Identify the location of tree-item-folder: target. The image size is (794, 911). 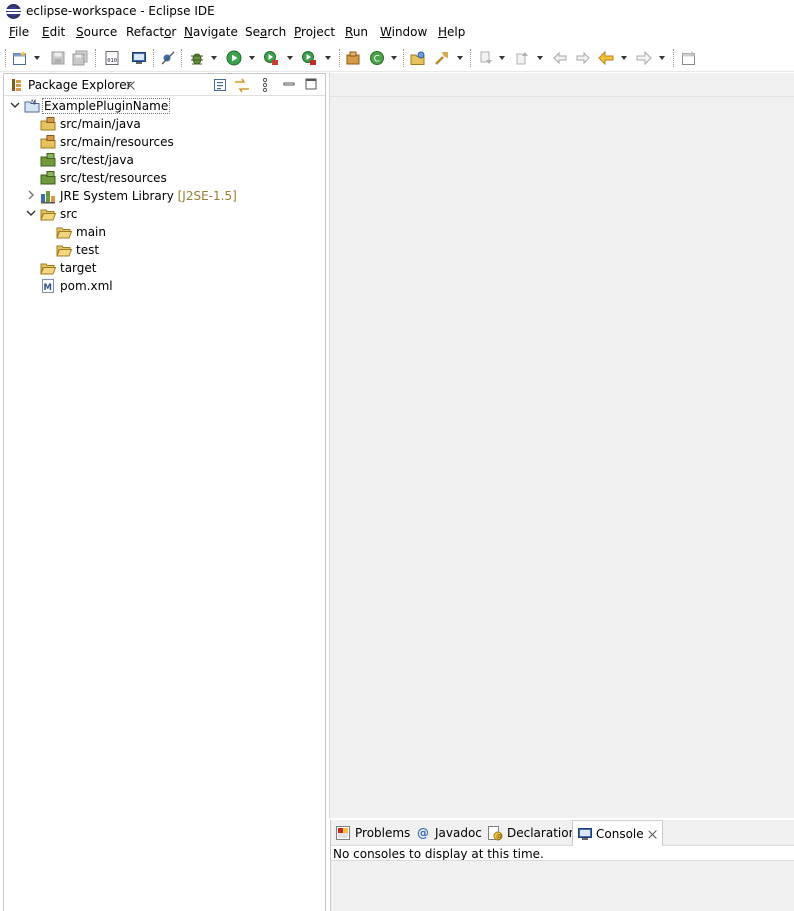
(164, 268).